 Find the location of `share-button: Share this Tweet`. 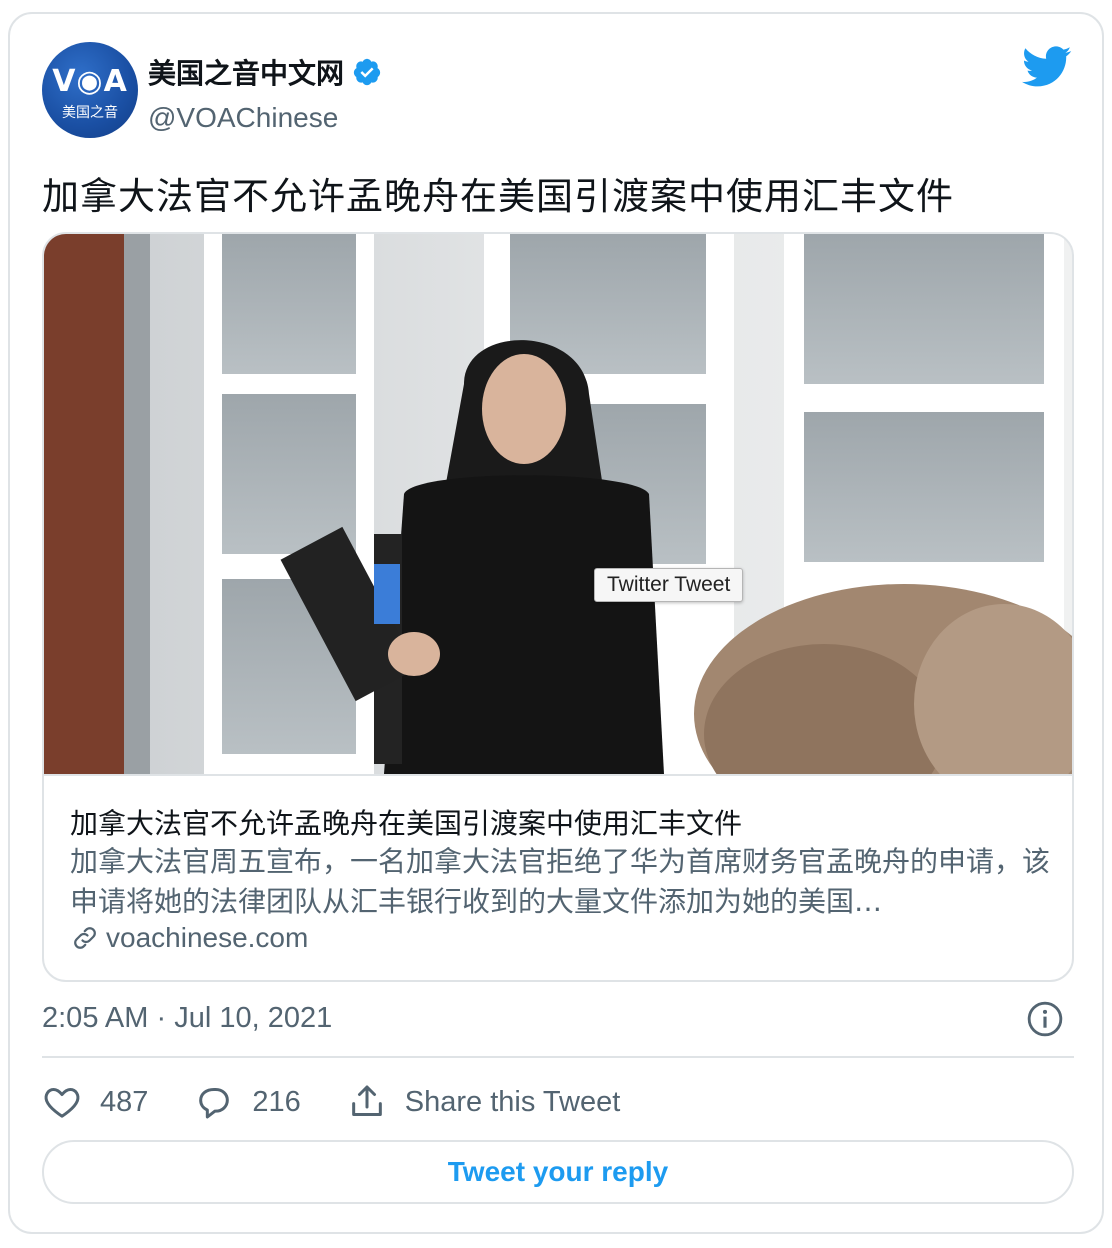

share-button: Share this Tweet is located at coordinates (483, 1102).